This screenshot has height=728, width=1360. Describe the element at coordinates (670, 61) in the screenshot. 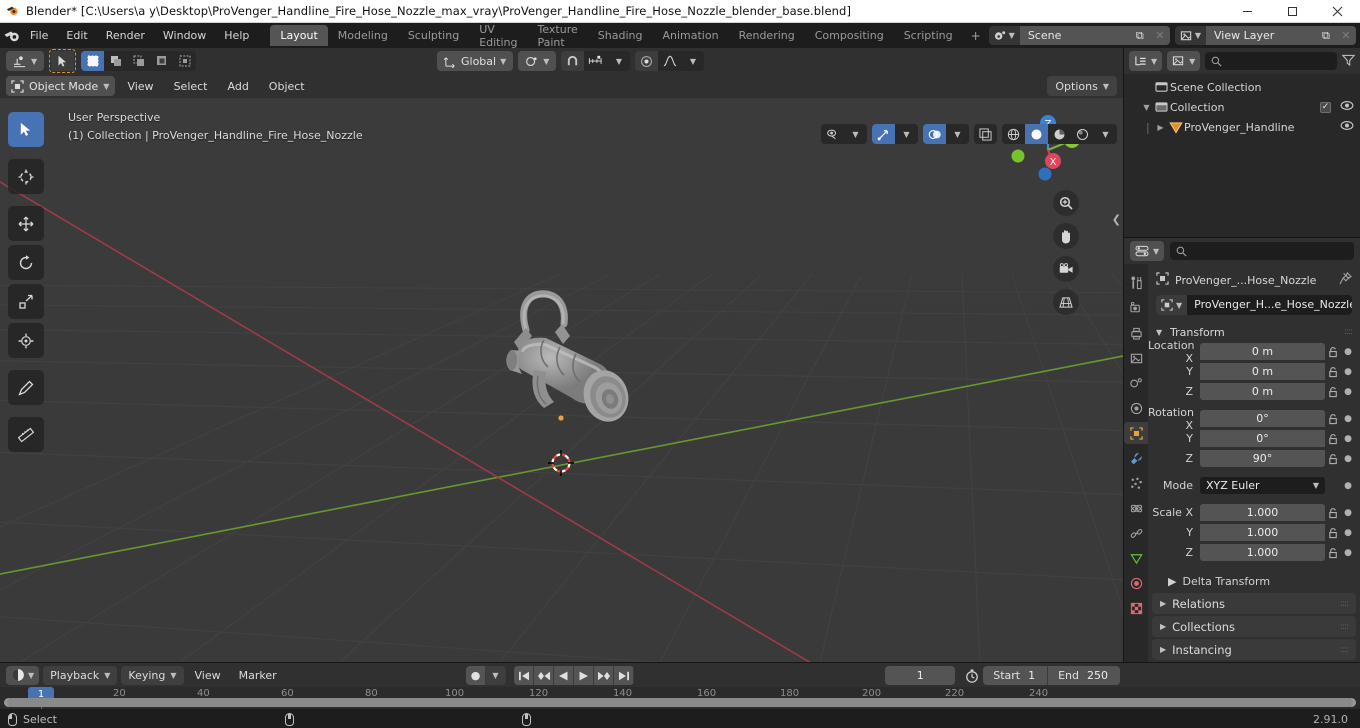

I see `falloff-curve-icon` at that location.